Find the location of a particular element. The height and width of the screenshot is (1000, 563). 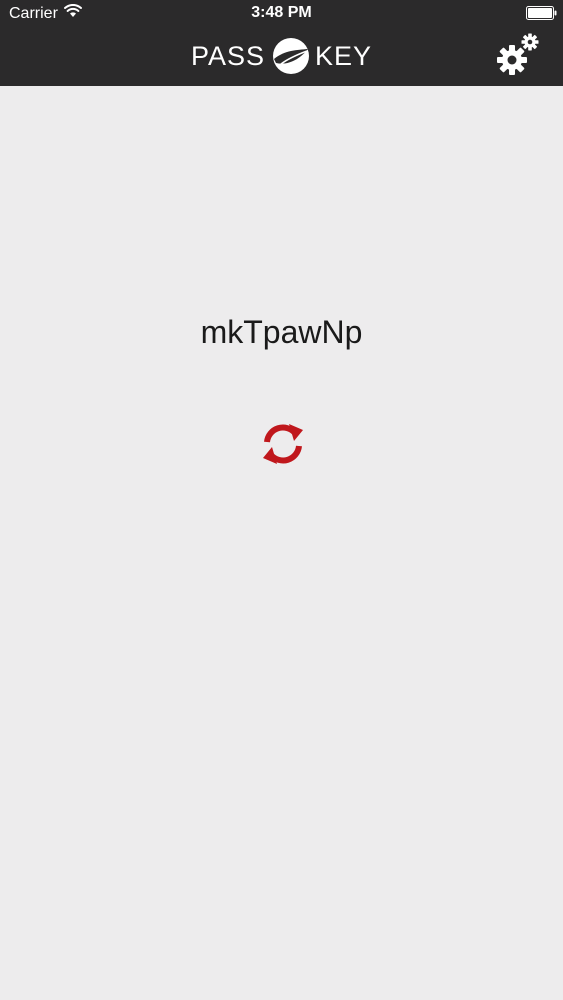

logo-text-left: PASS is located at coordinates (227, 56).